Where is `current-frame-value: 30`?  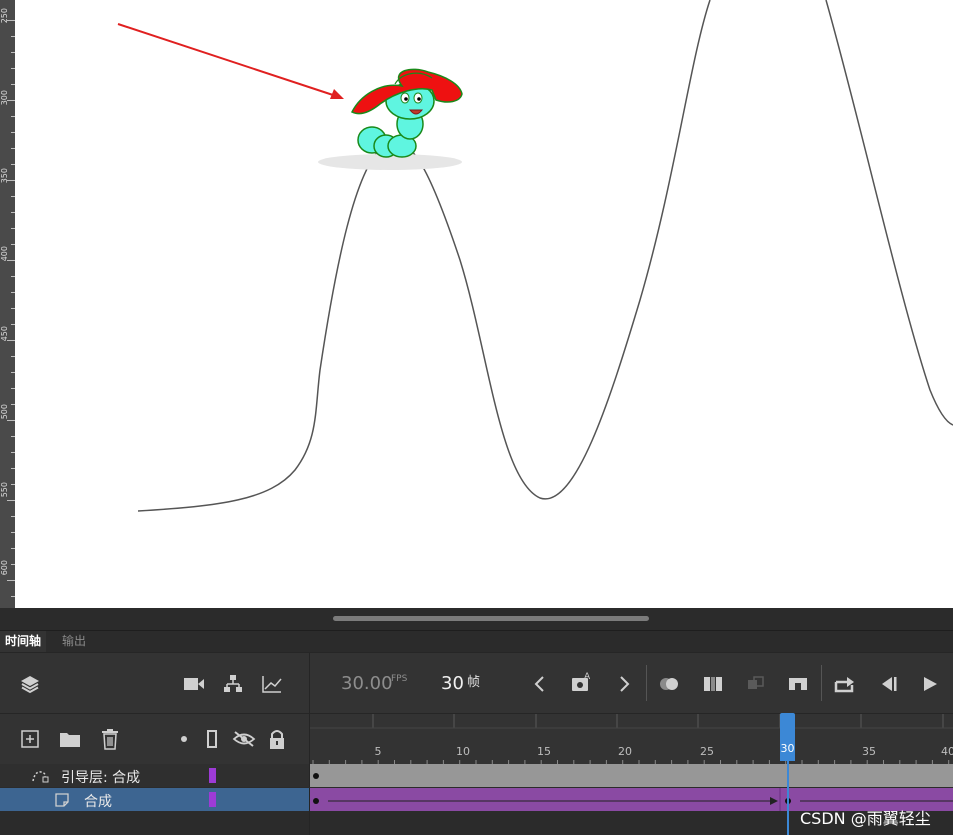
current-frame-value: 30 is located at coordinates (452, 683).